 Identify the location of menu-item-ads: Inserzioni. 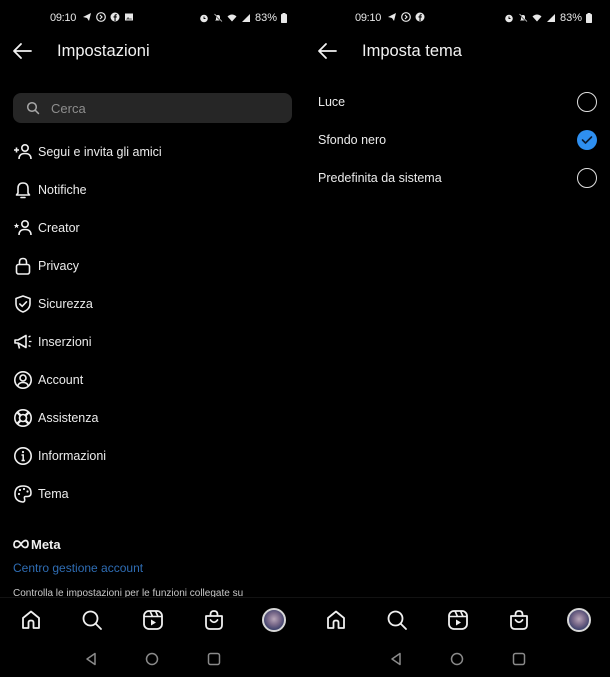
(152, 342).